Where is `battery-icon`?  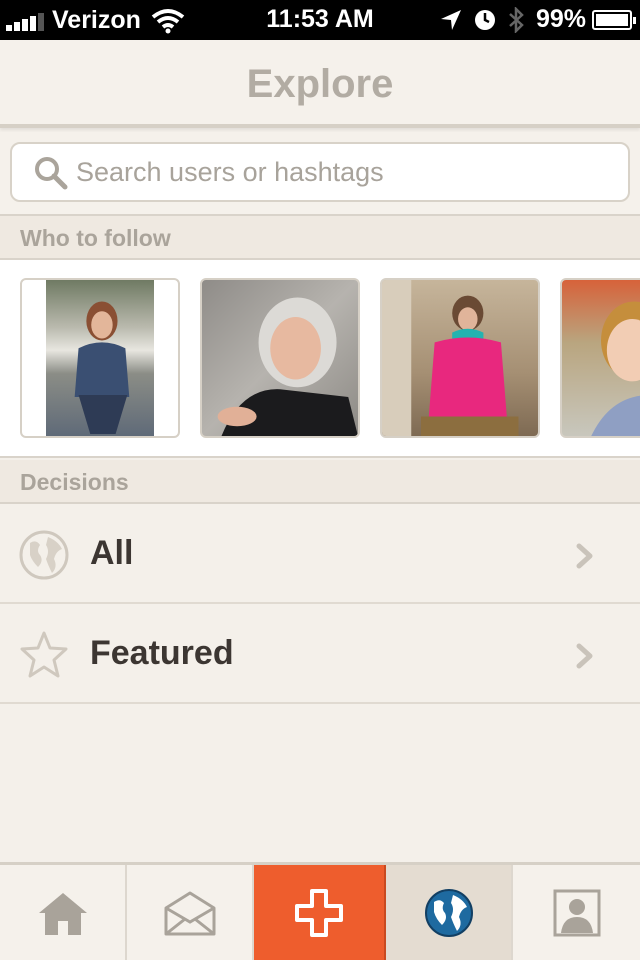 battery-icon is located at coordinates (614, 19).